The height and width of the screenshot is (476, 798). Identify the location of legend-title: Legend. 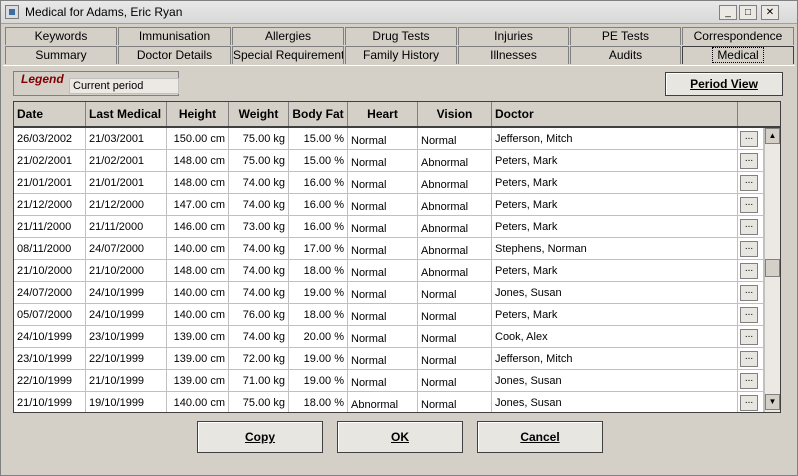
(42, 79).